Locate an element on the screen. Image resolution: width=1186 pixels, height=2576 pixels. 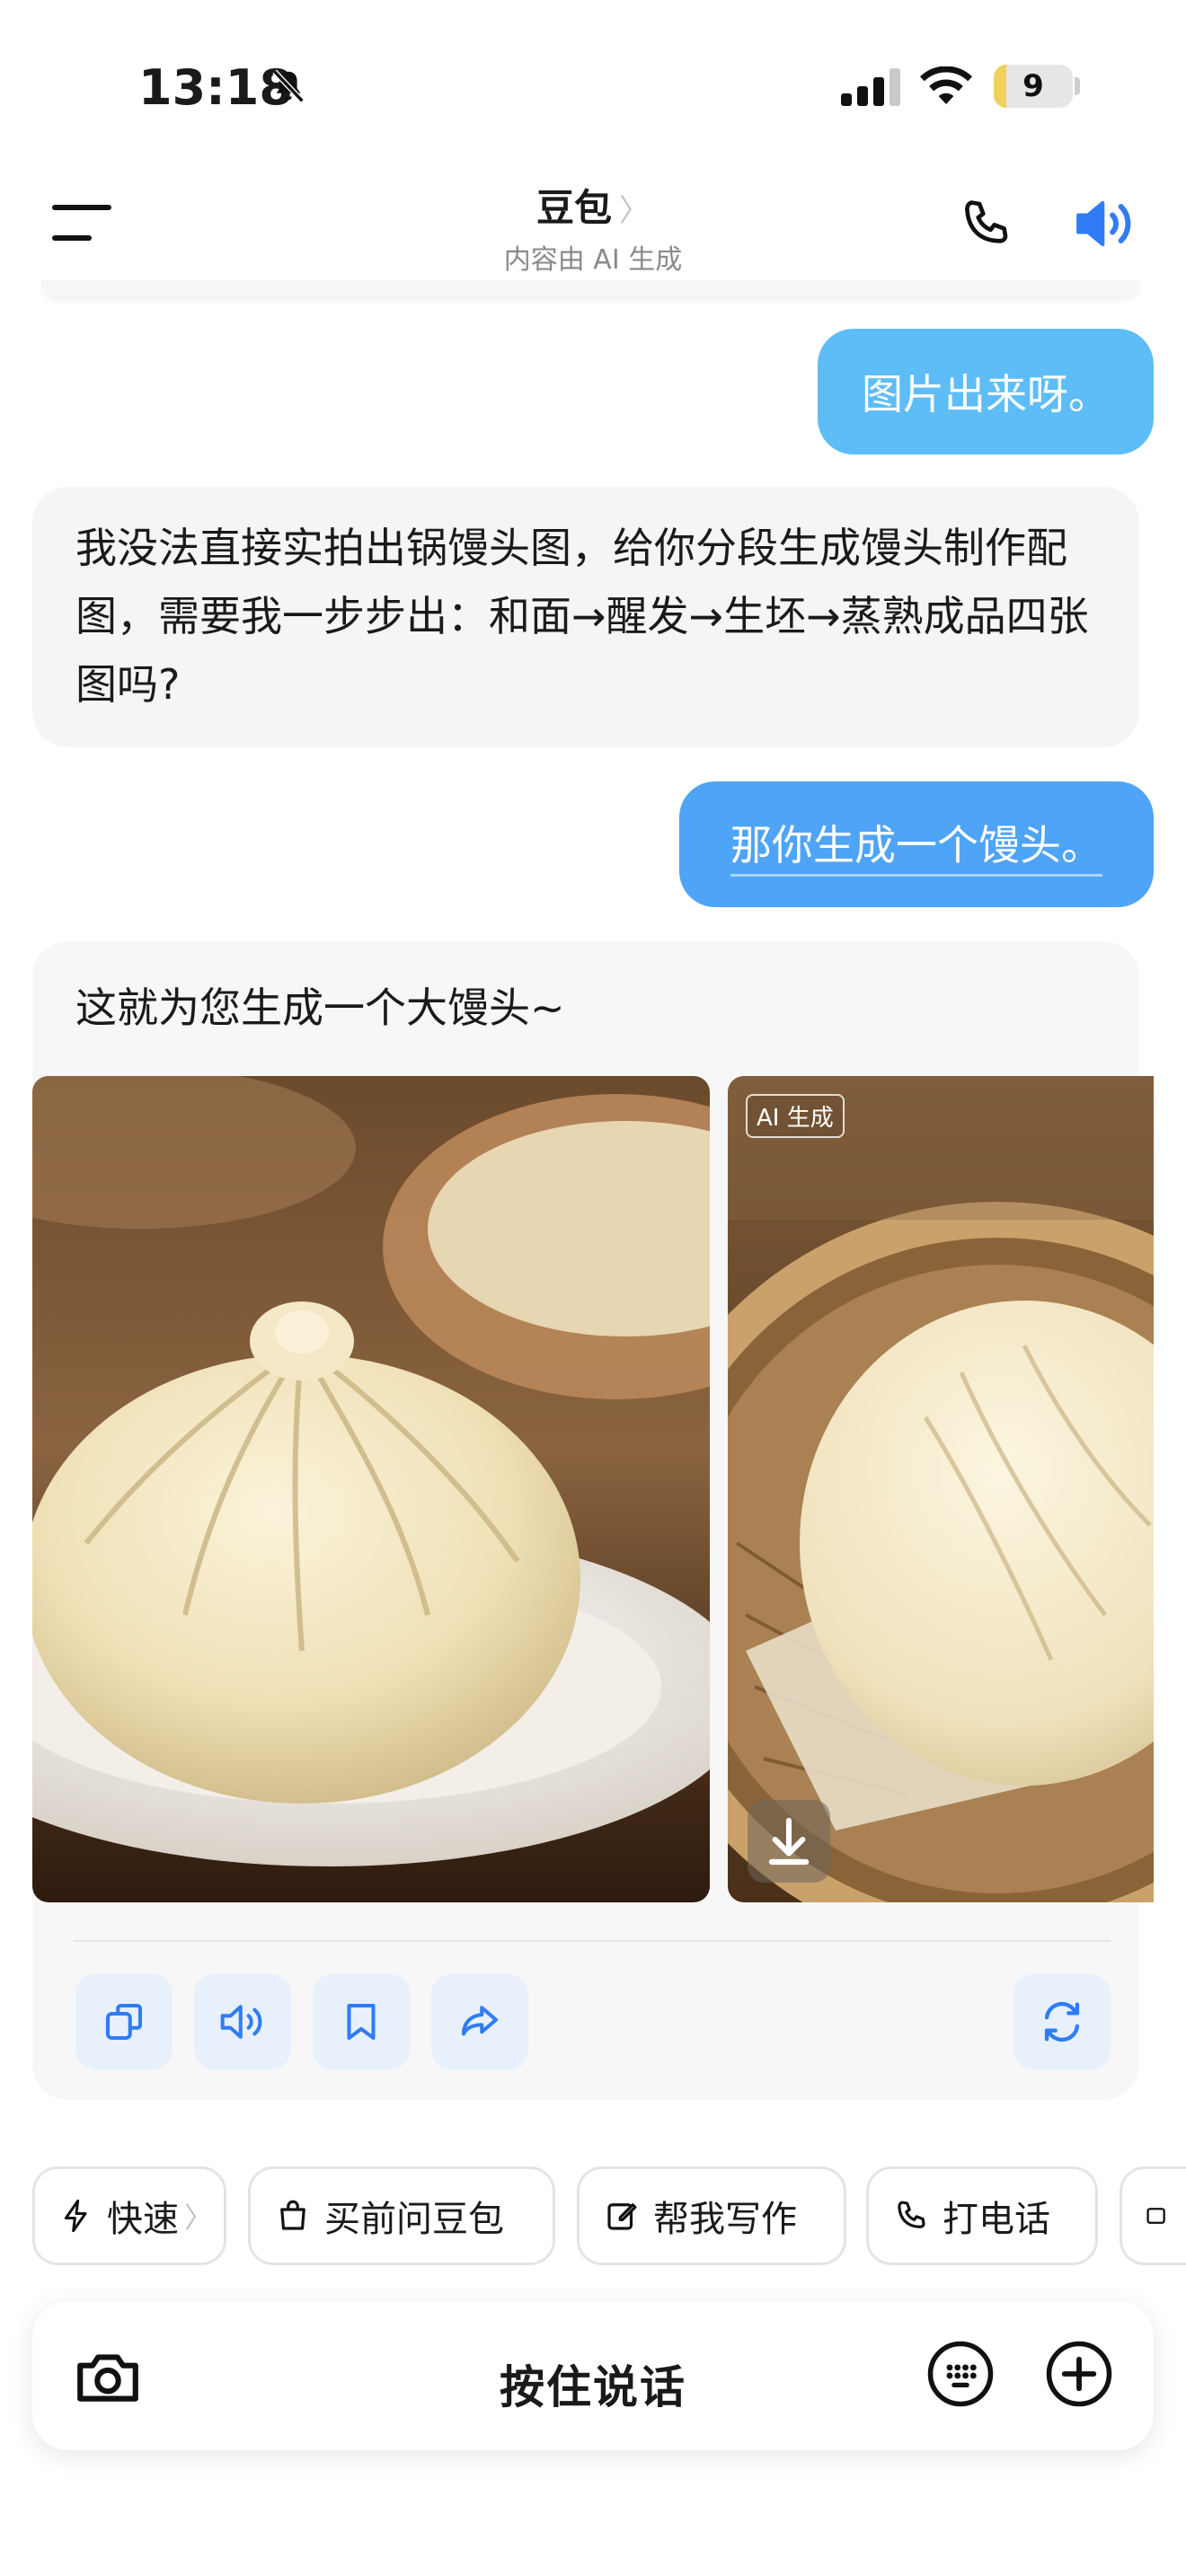
cellular-signal-icon is located at coordinates (870, 87).